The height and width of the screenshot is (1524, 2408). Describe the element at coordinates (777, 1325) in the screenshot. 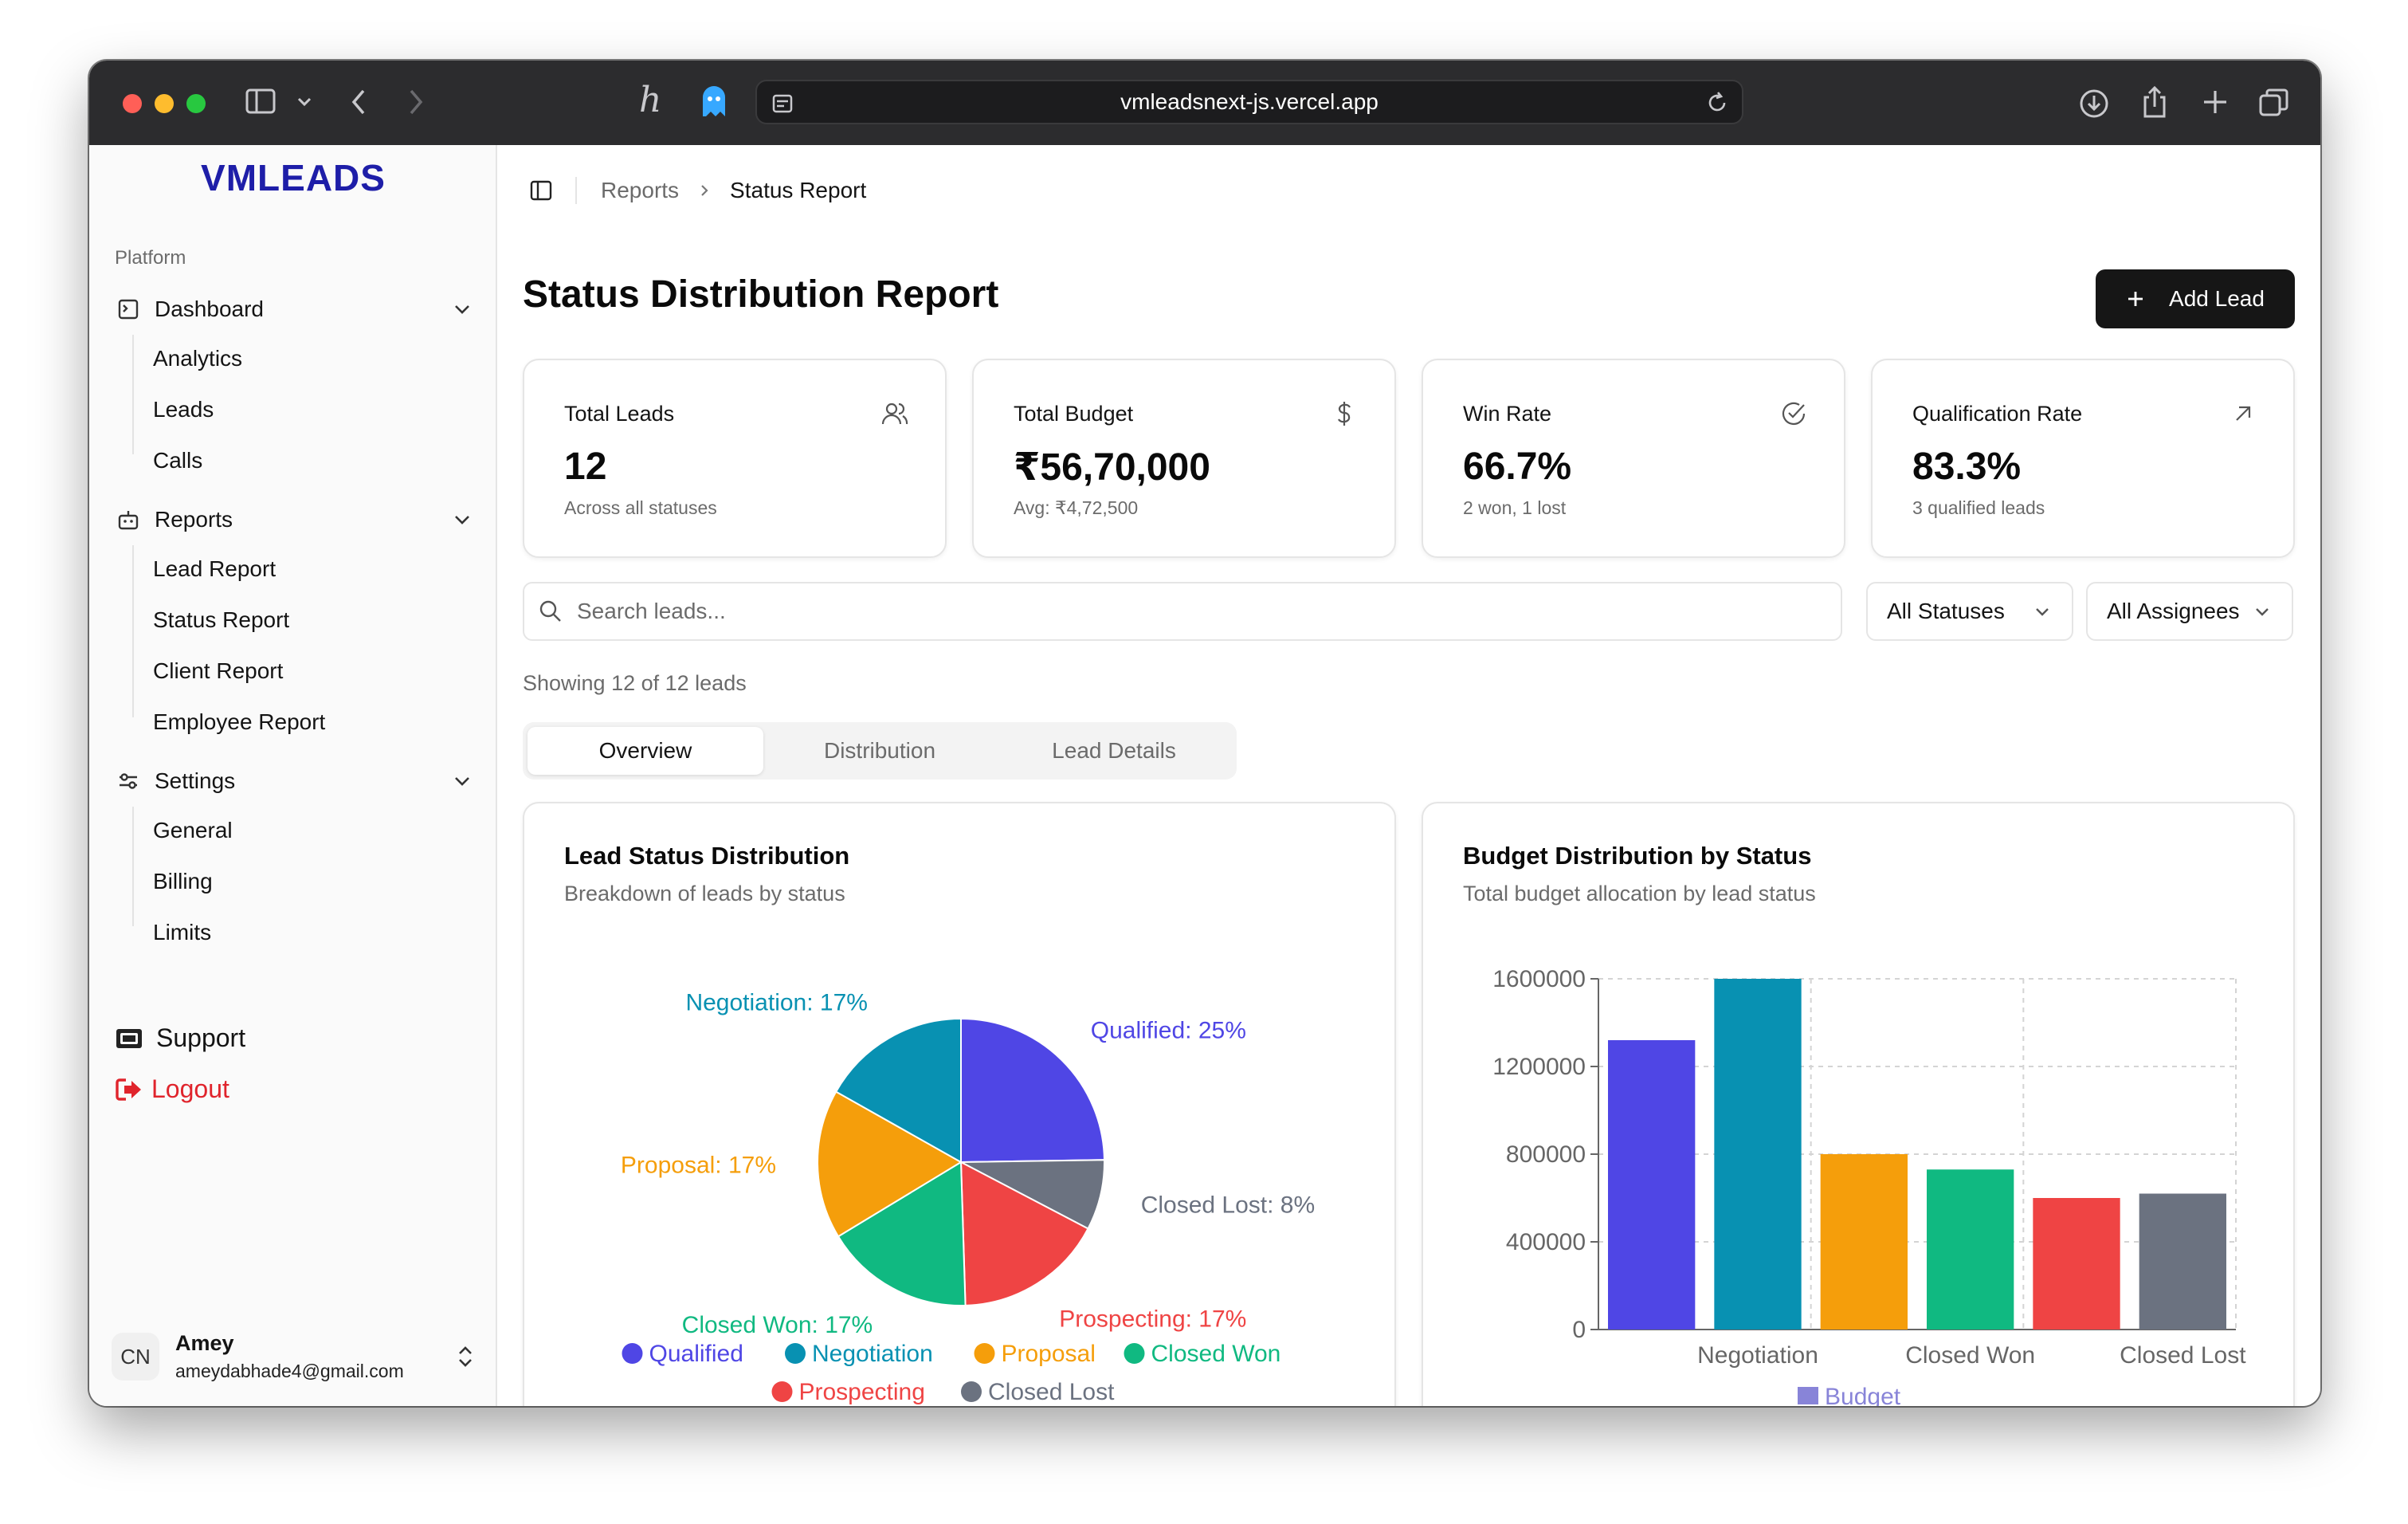

I see `pie-label: Closed Won: 17%` at that location.